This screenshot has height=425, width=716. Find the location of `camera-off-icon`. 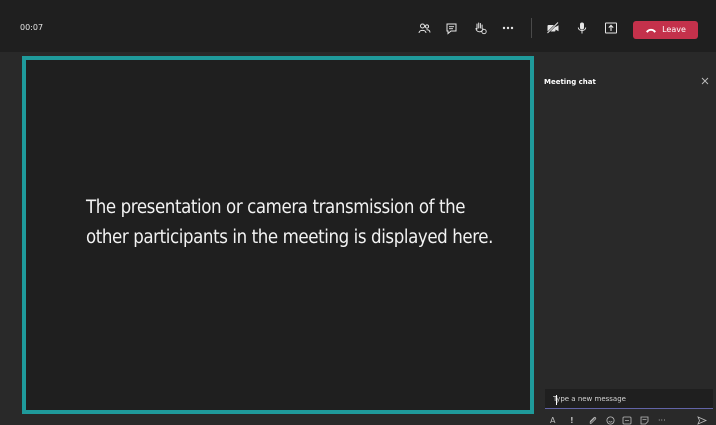

camera-off-icon is located at coordinates (552, 28).